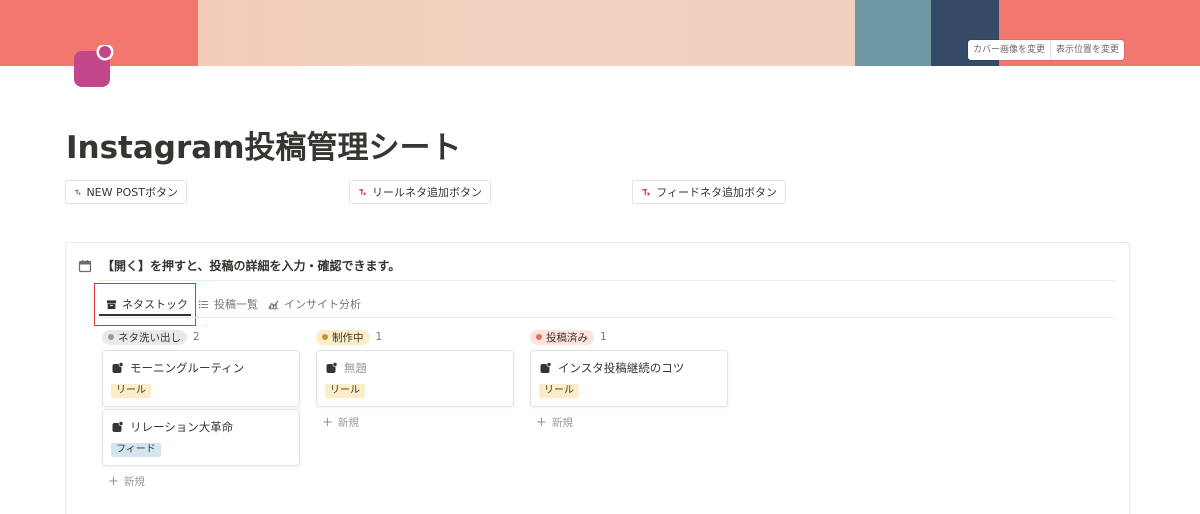 The width and height of the screenshot is (1200, 514). I want to click on template-button-label: リールネタ追加ボタン, so click(427, 192).